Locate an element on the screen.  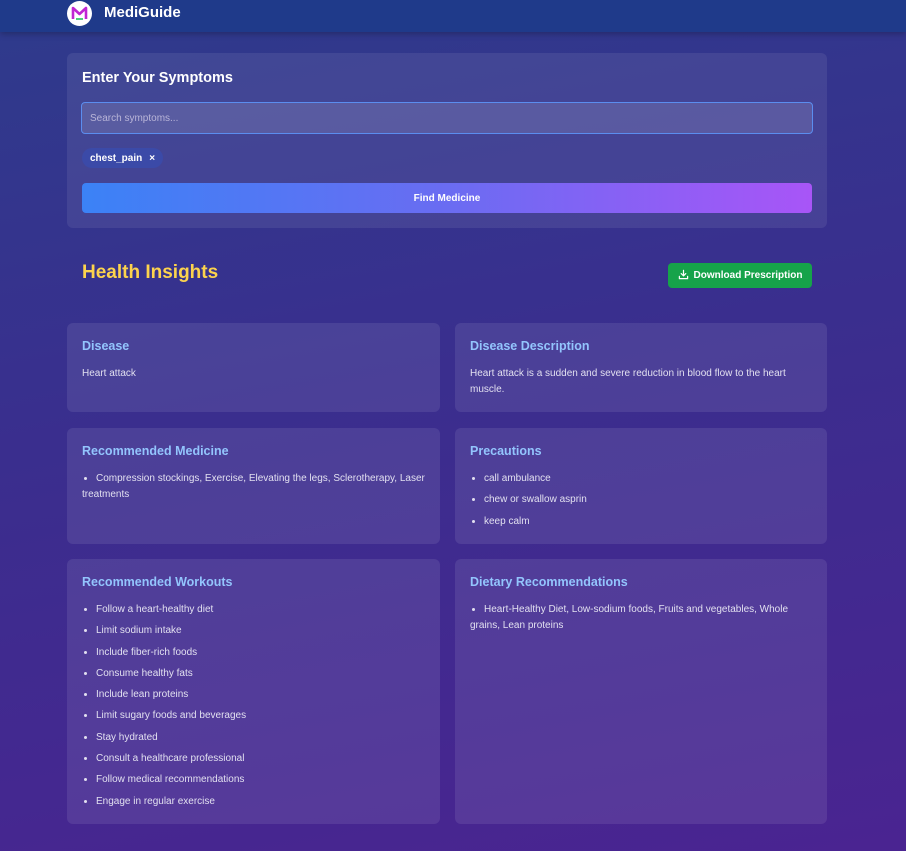
list-item: Include lean proteins is located at coordinates (253, 695).